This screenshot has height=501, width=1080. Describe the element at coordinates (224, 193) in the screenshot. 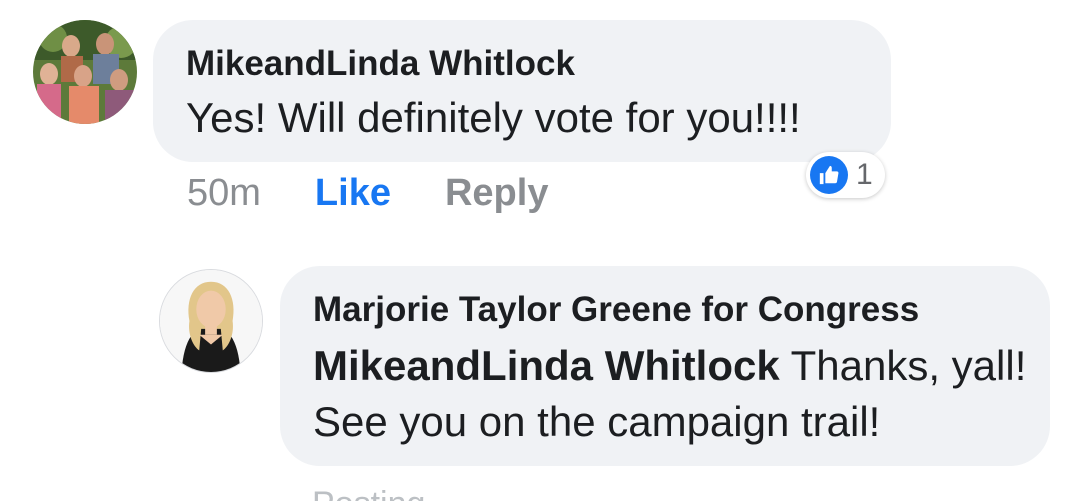

I see `comment-timestamp: 50m` at that location.